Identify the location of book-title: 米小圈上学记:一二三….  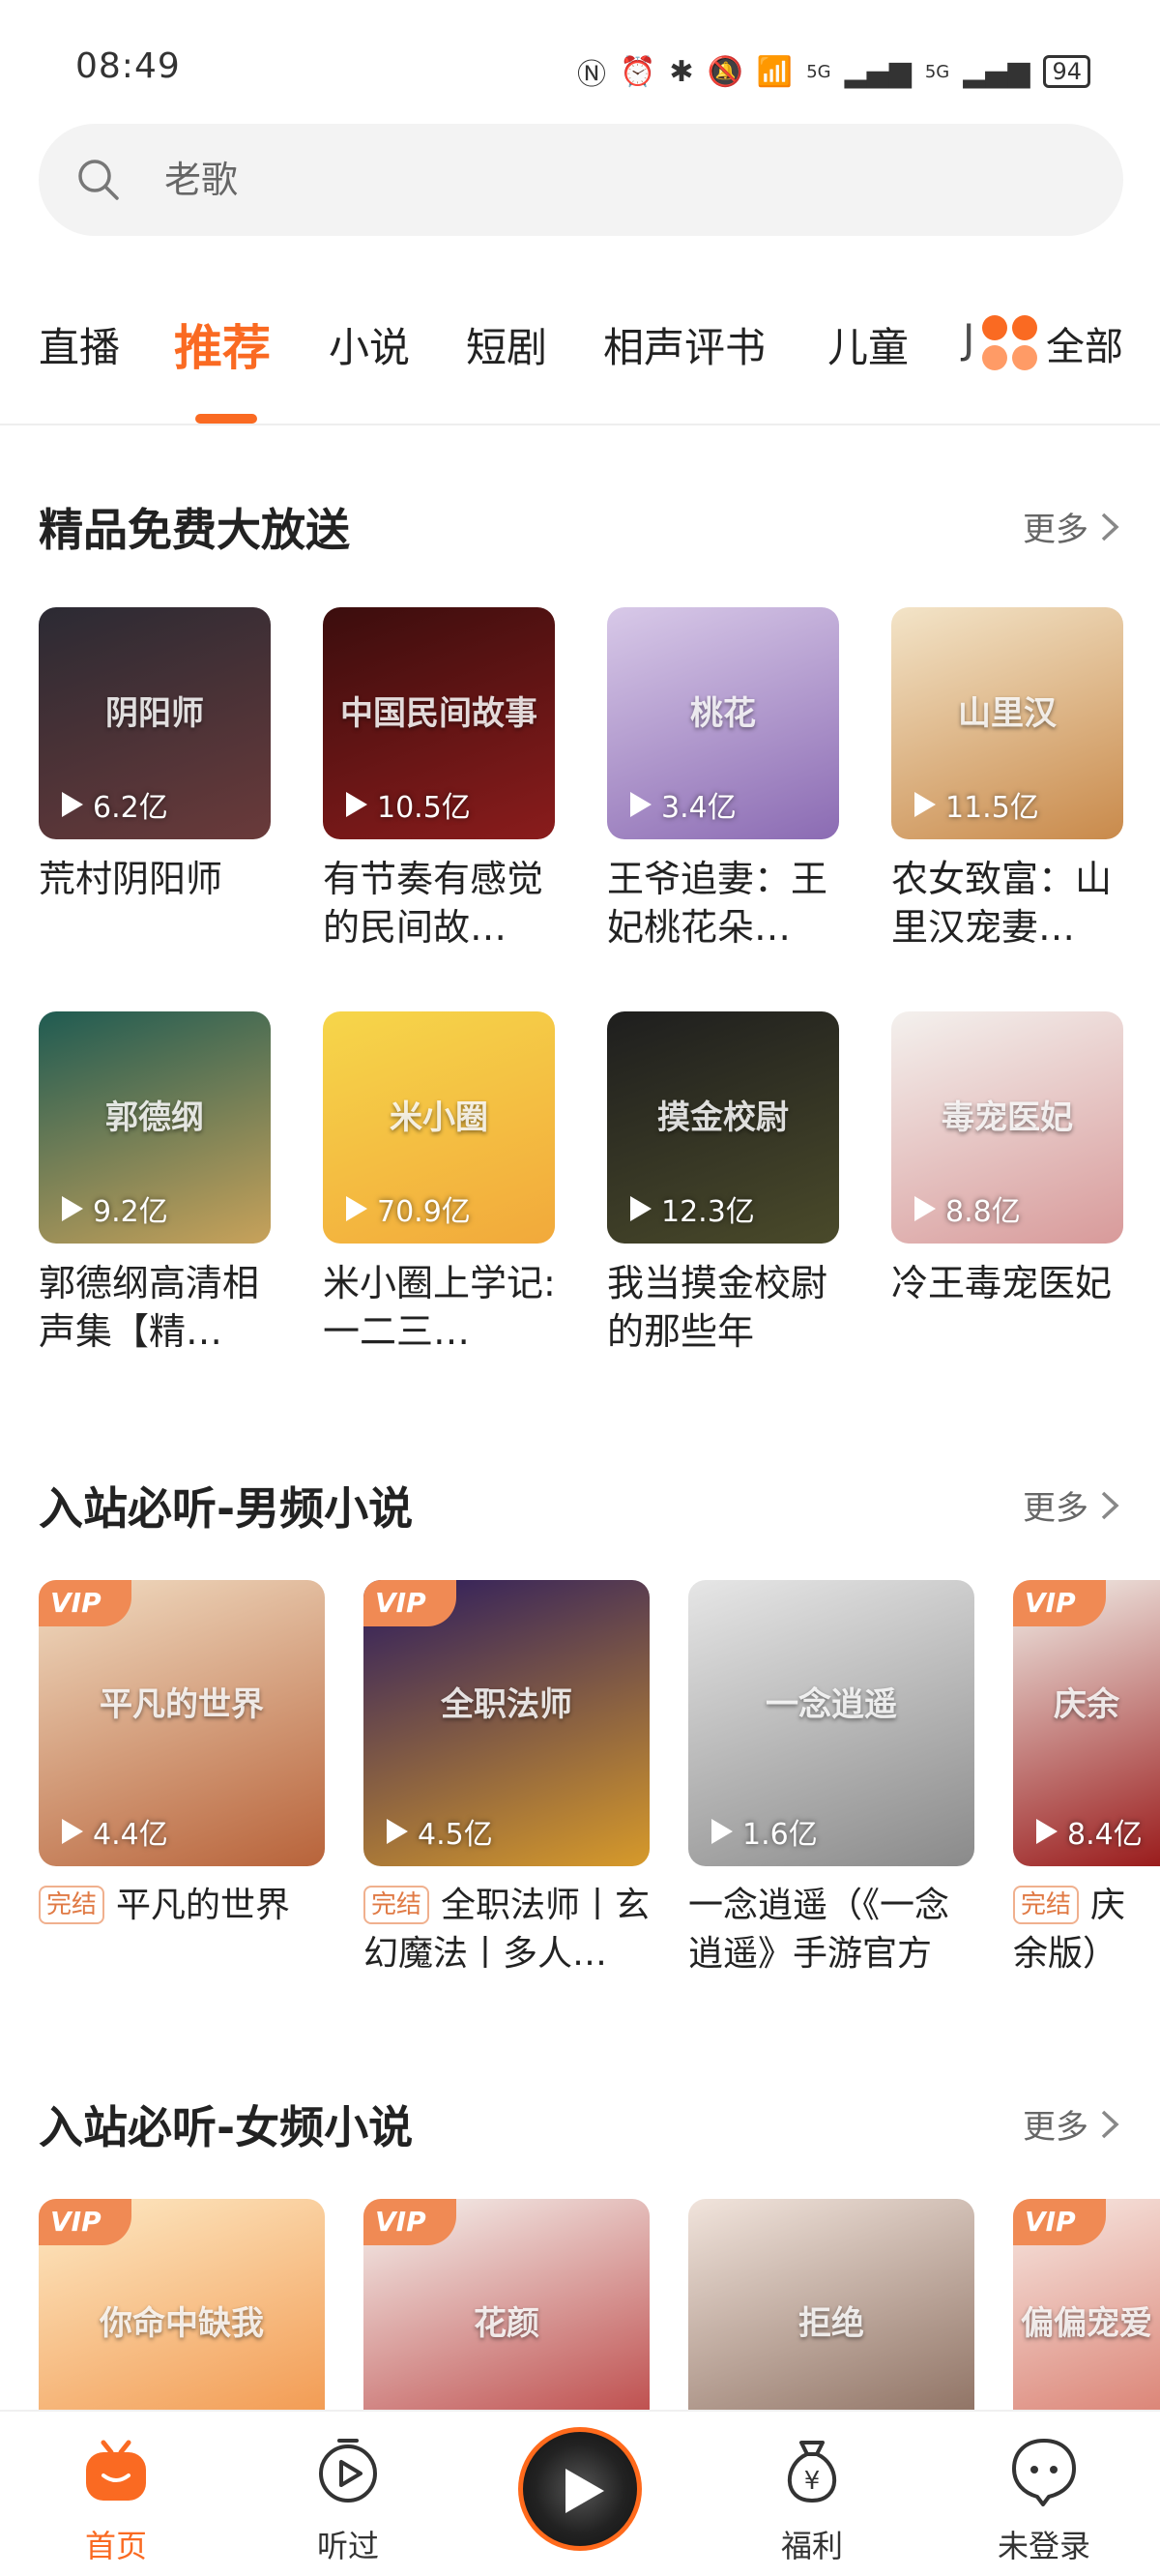
(441, 1307).